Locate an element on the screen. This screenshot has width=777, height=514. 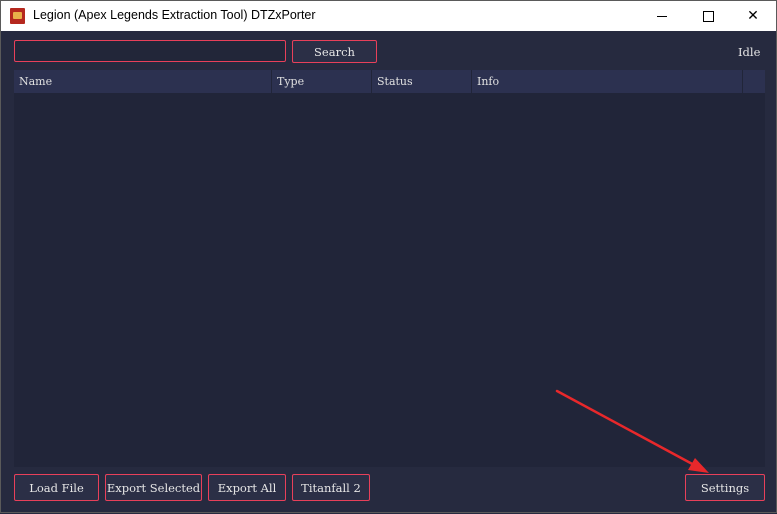
app-logo-icon is located at coordinates (17, 16).